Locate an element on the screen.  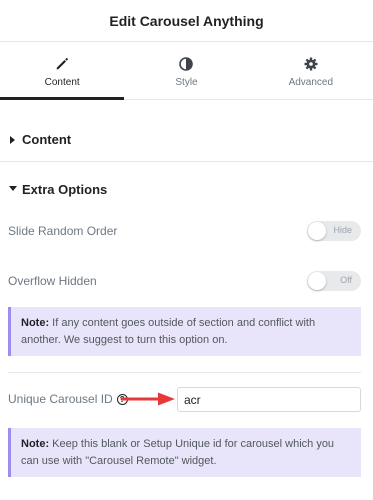
contrast-icon is located at coordinates (186, 64).